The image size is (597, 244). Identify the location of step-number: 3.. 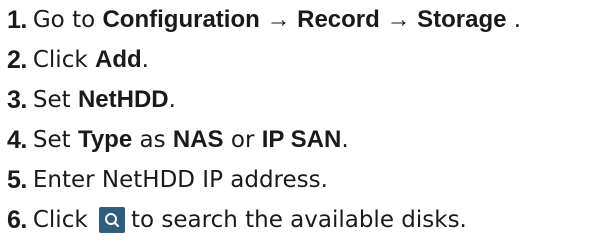
(17, 100).